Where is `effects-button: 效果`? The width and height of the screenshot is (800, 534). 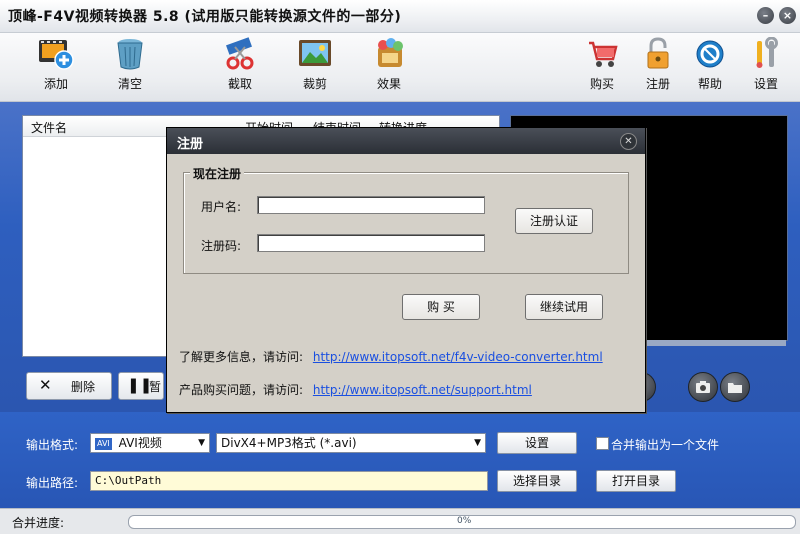 effects-button: 效果 is located at coordinates (389, 68).